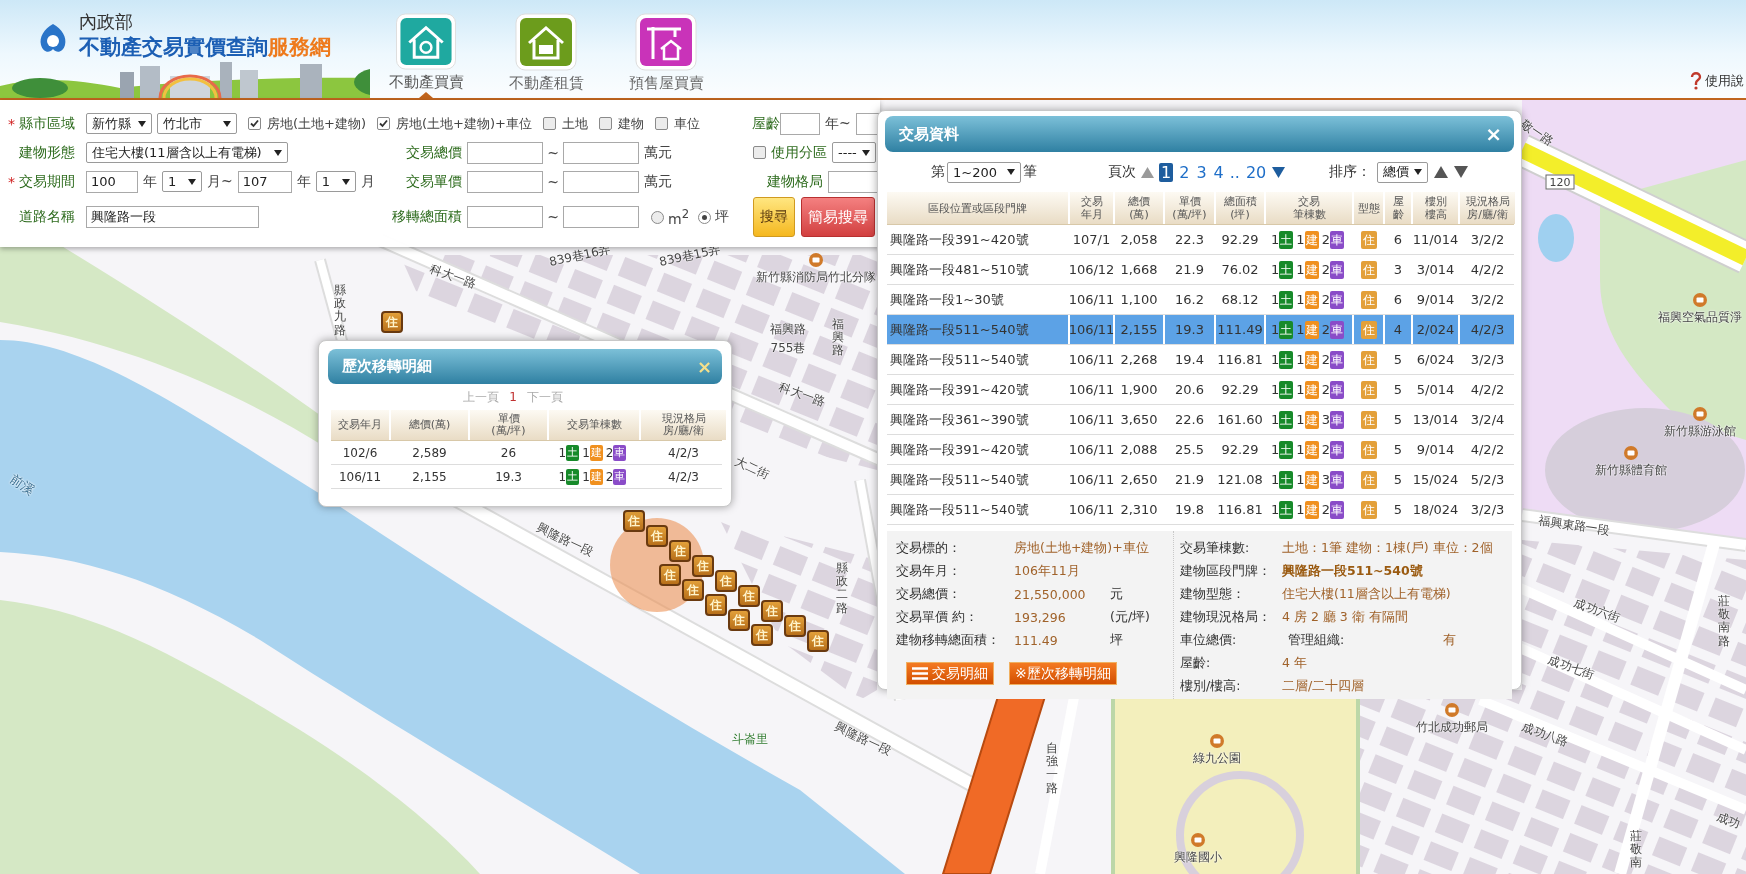  Describe the element at coordinates (1201, 172) in the screenshot. I see `page-link: 3` at that location.